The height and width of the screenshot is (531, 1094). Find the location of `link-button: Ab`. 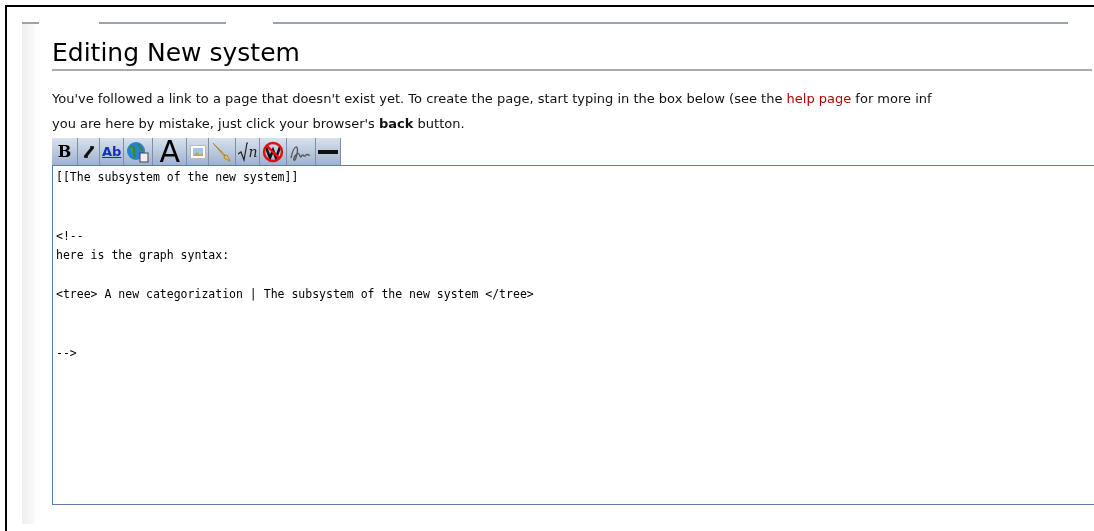

link-button: Ab is located at coordinates (112, 151).